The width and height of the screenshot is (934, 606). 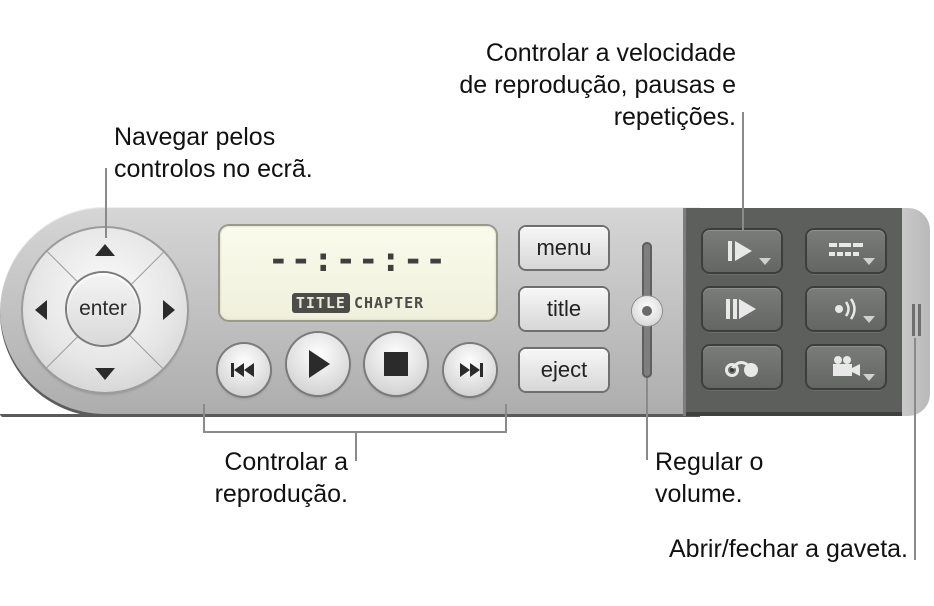 I want to click on next-button, so click(x=470, y=370).